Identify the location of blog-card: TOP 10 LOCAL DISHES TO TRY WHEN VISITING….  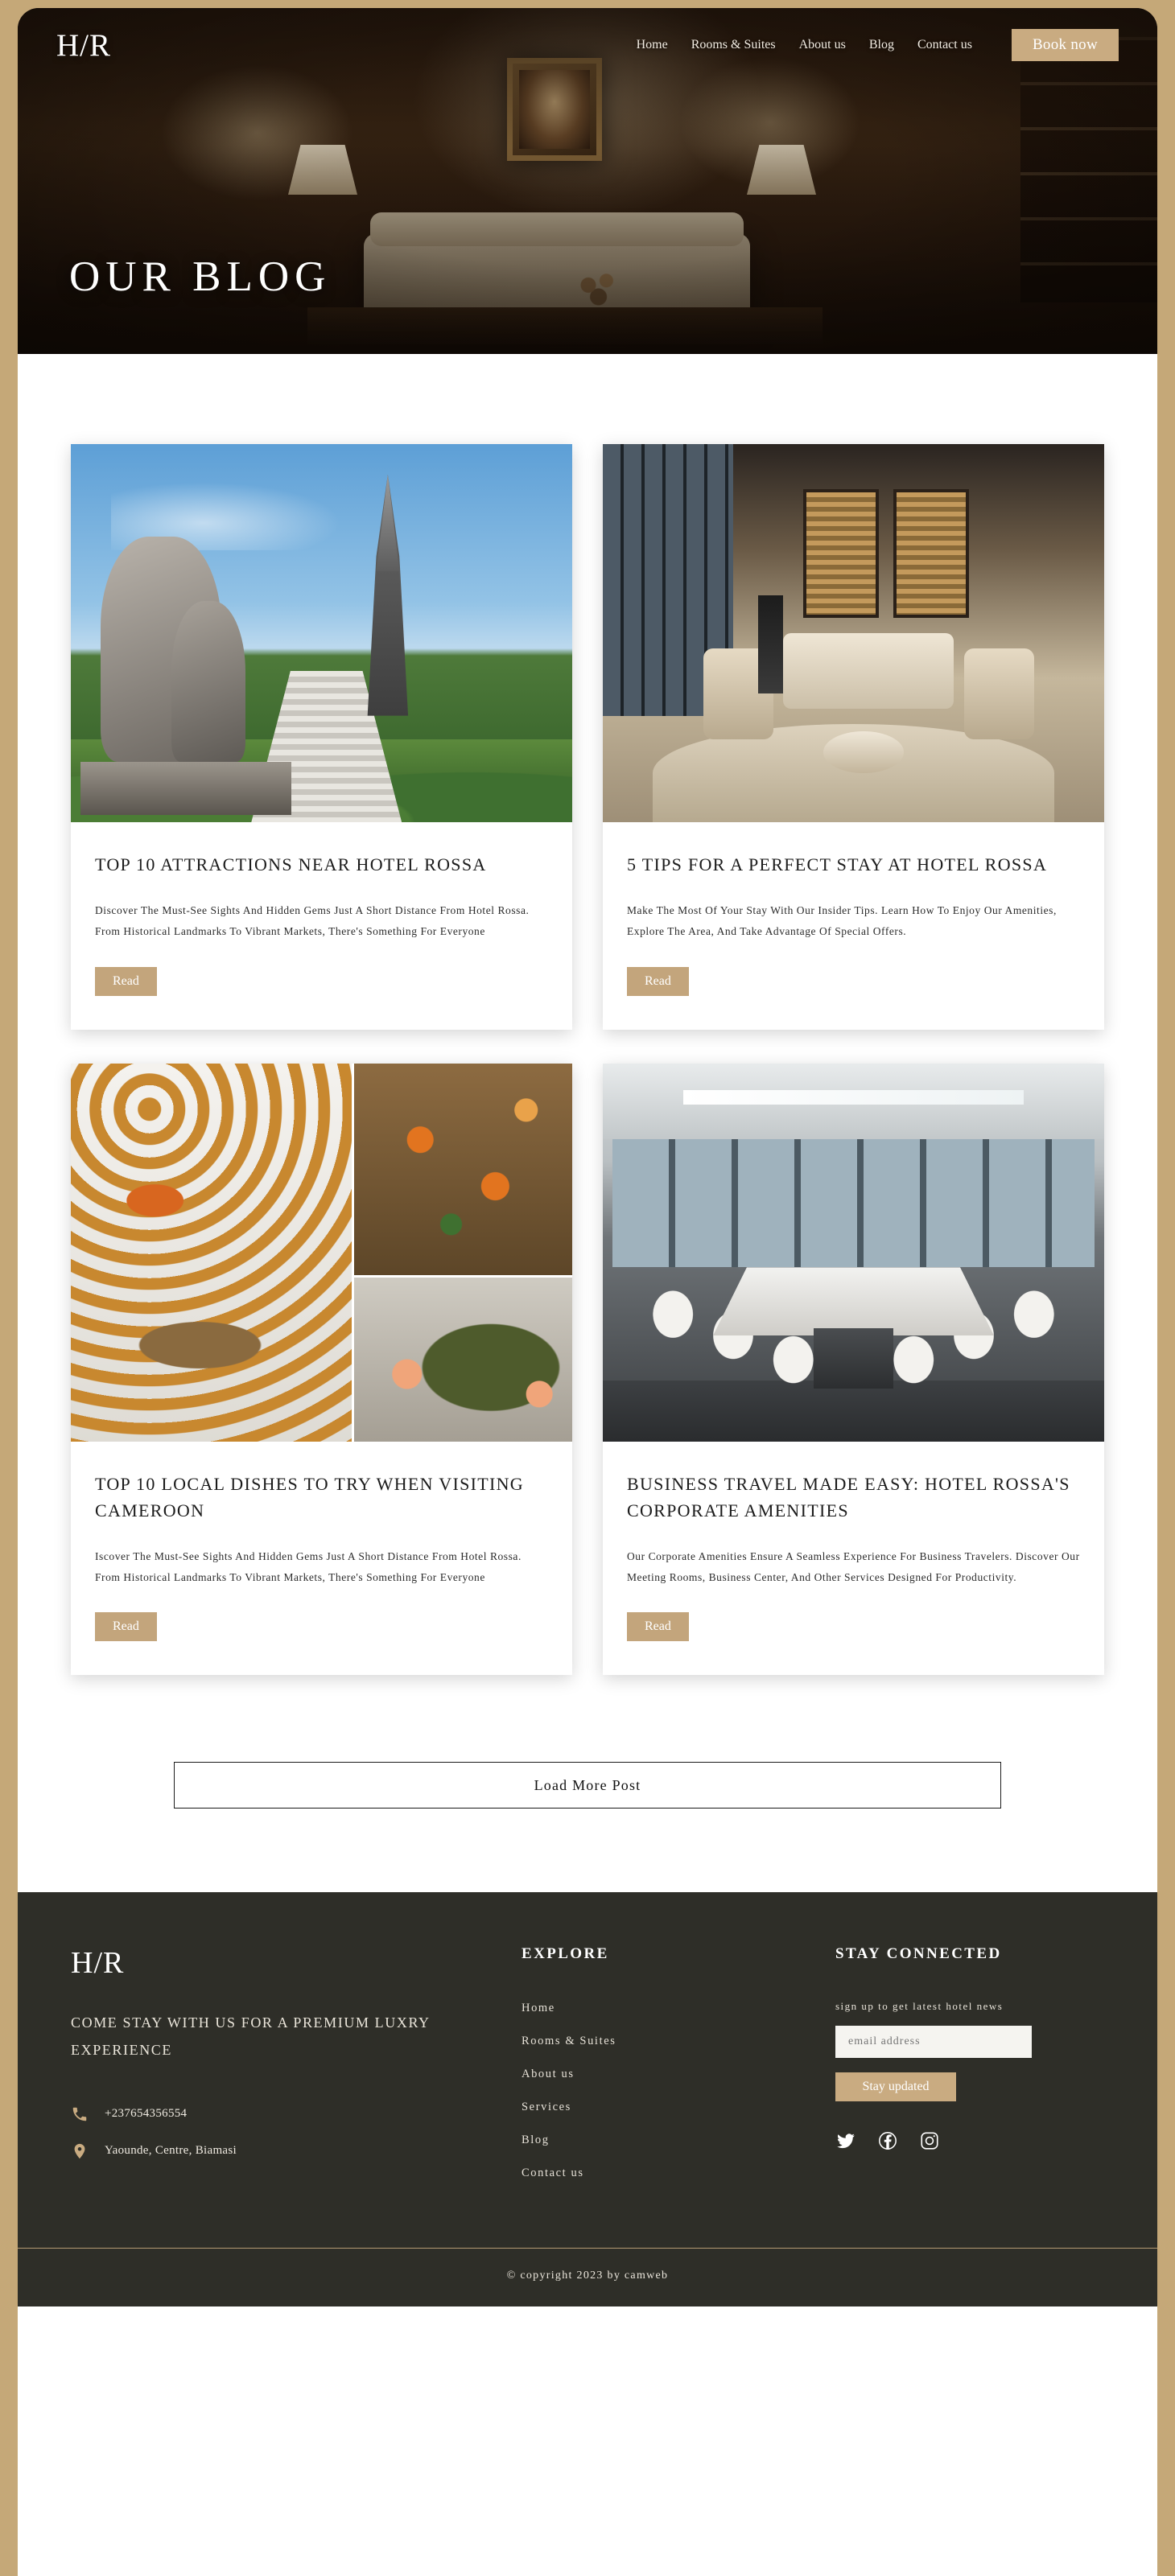
(321, 1369).